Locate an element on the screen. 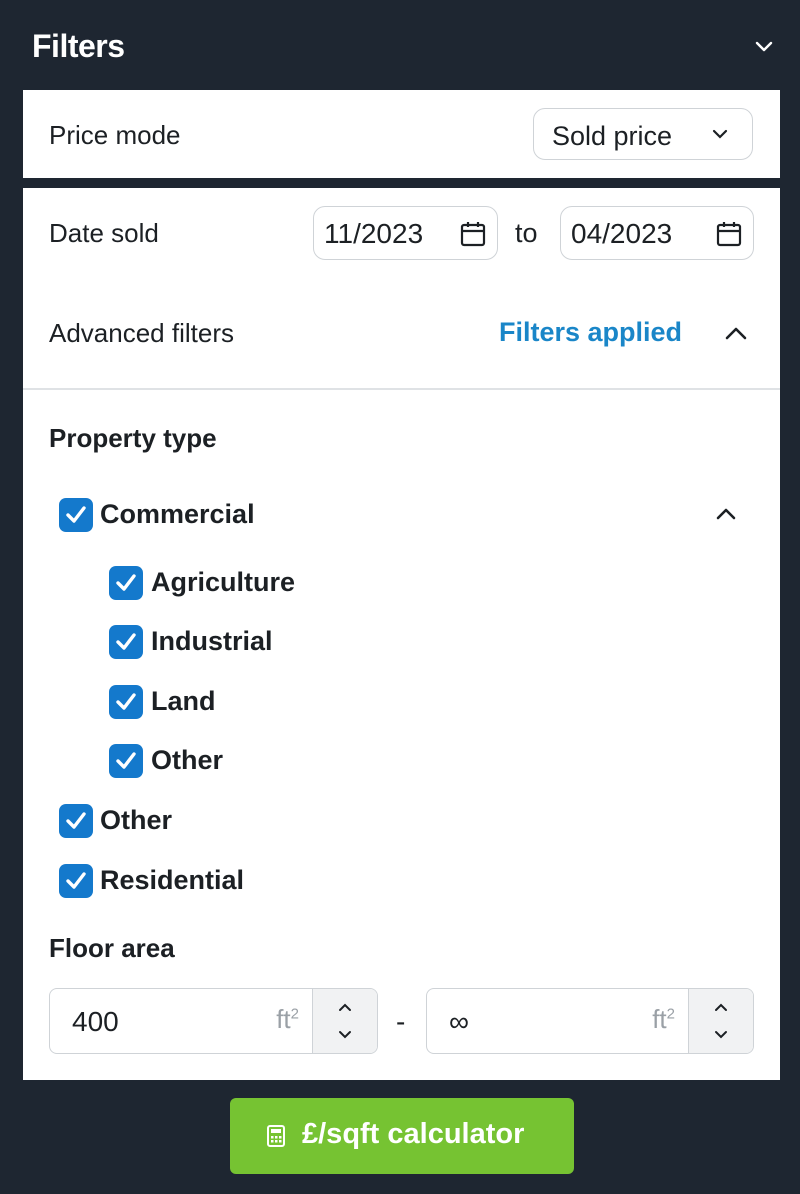  checkbox-commercial is located at coordinates (76, 515).